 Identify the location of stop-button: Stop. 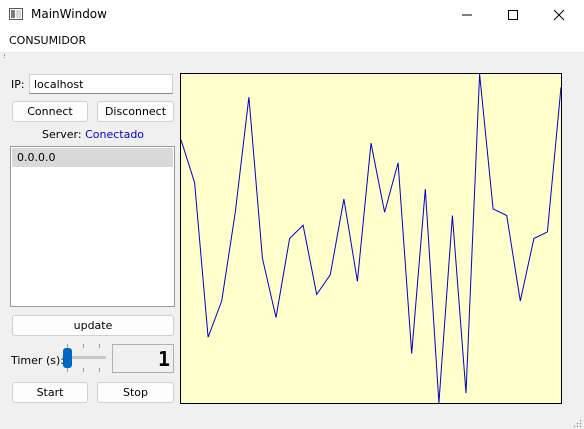
(135, 392).